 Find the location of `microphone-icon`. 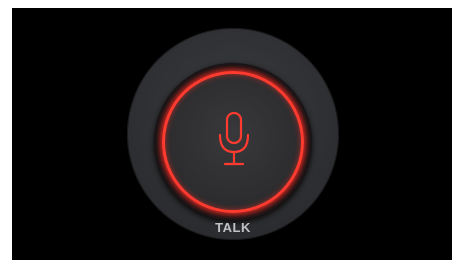

microphone-icon is located at coordinates (234, 141).